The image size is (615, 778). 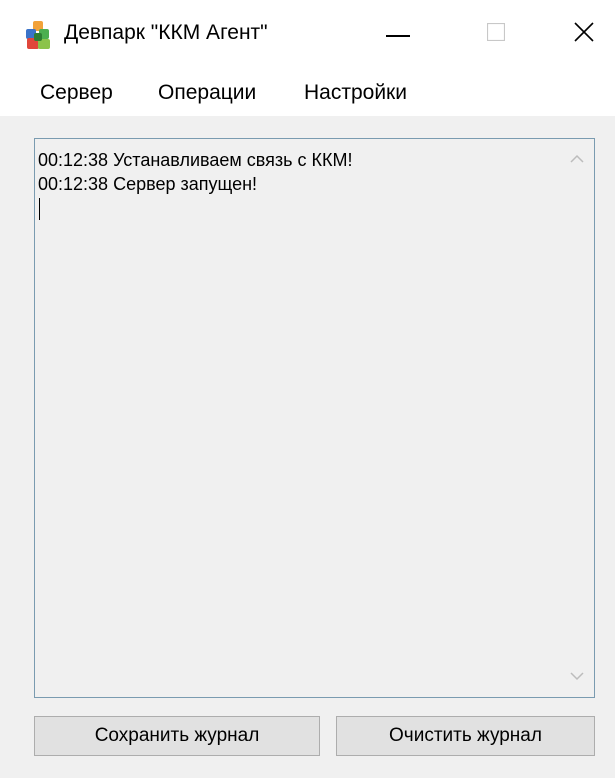 I want to click on chevron-up-icon, so click(x=577, y=159).